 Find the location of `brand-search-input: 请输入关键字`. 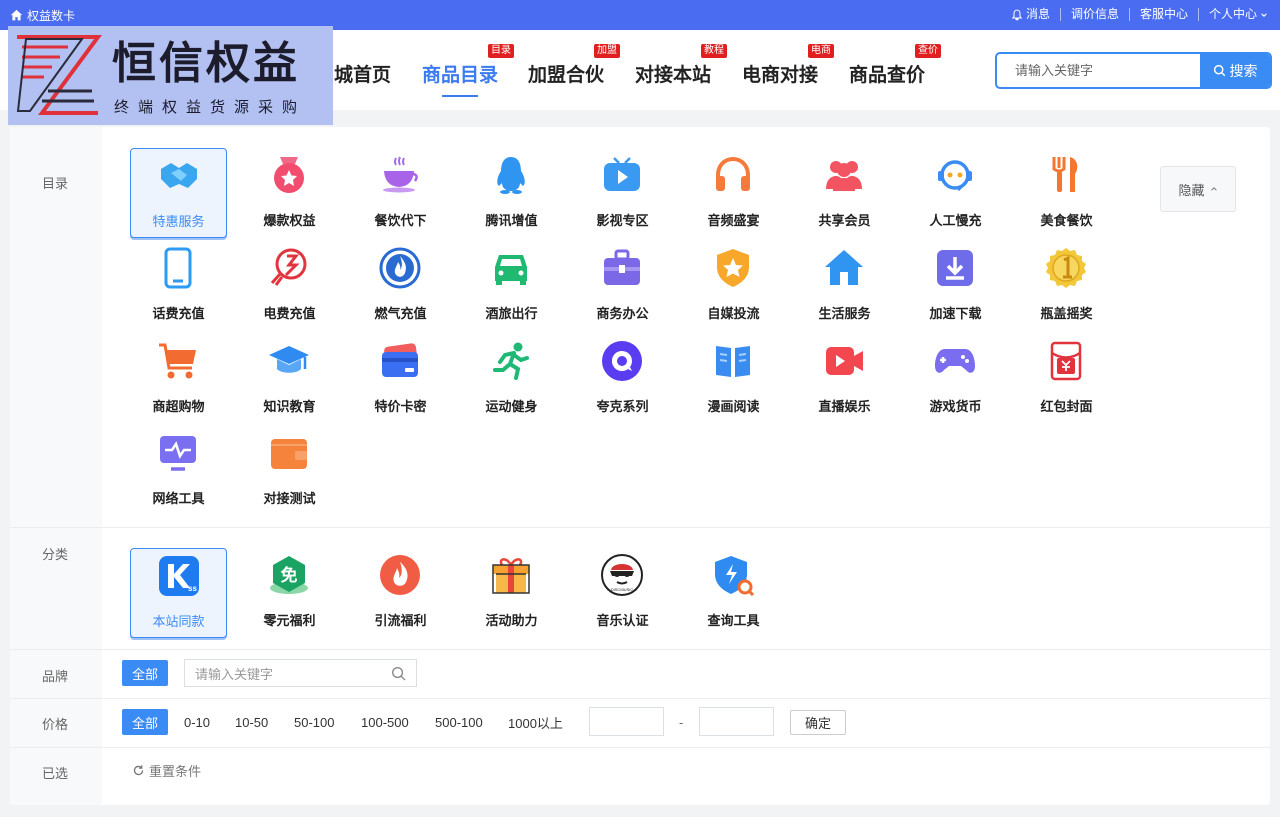

brand-search-input: 请输入关键字 is located at coordinates (300, 673).